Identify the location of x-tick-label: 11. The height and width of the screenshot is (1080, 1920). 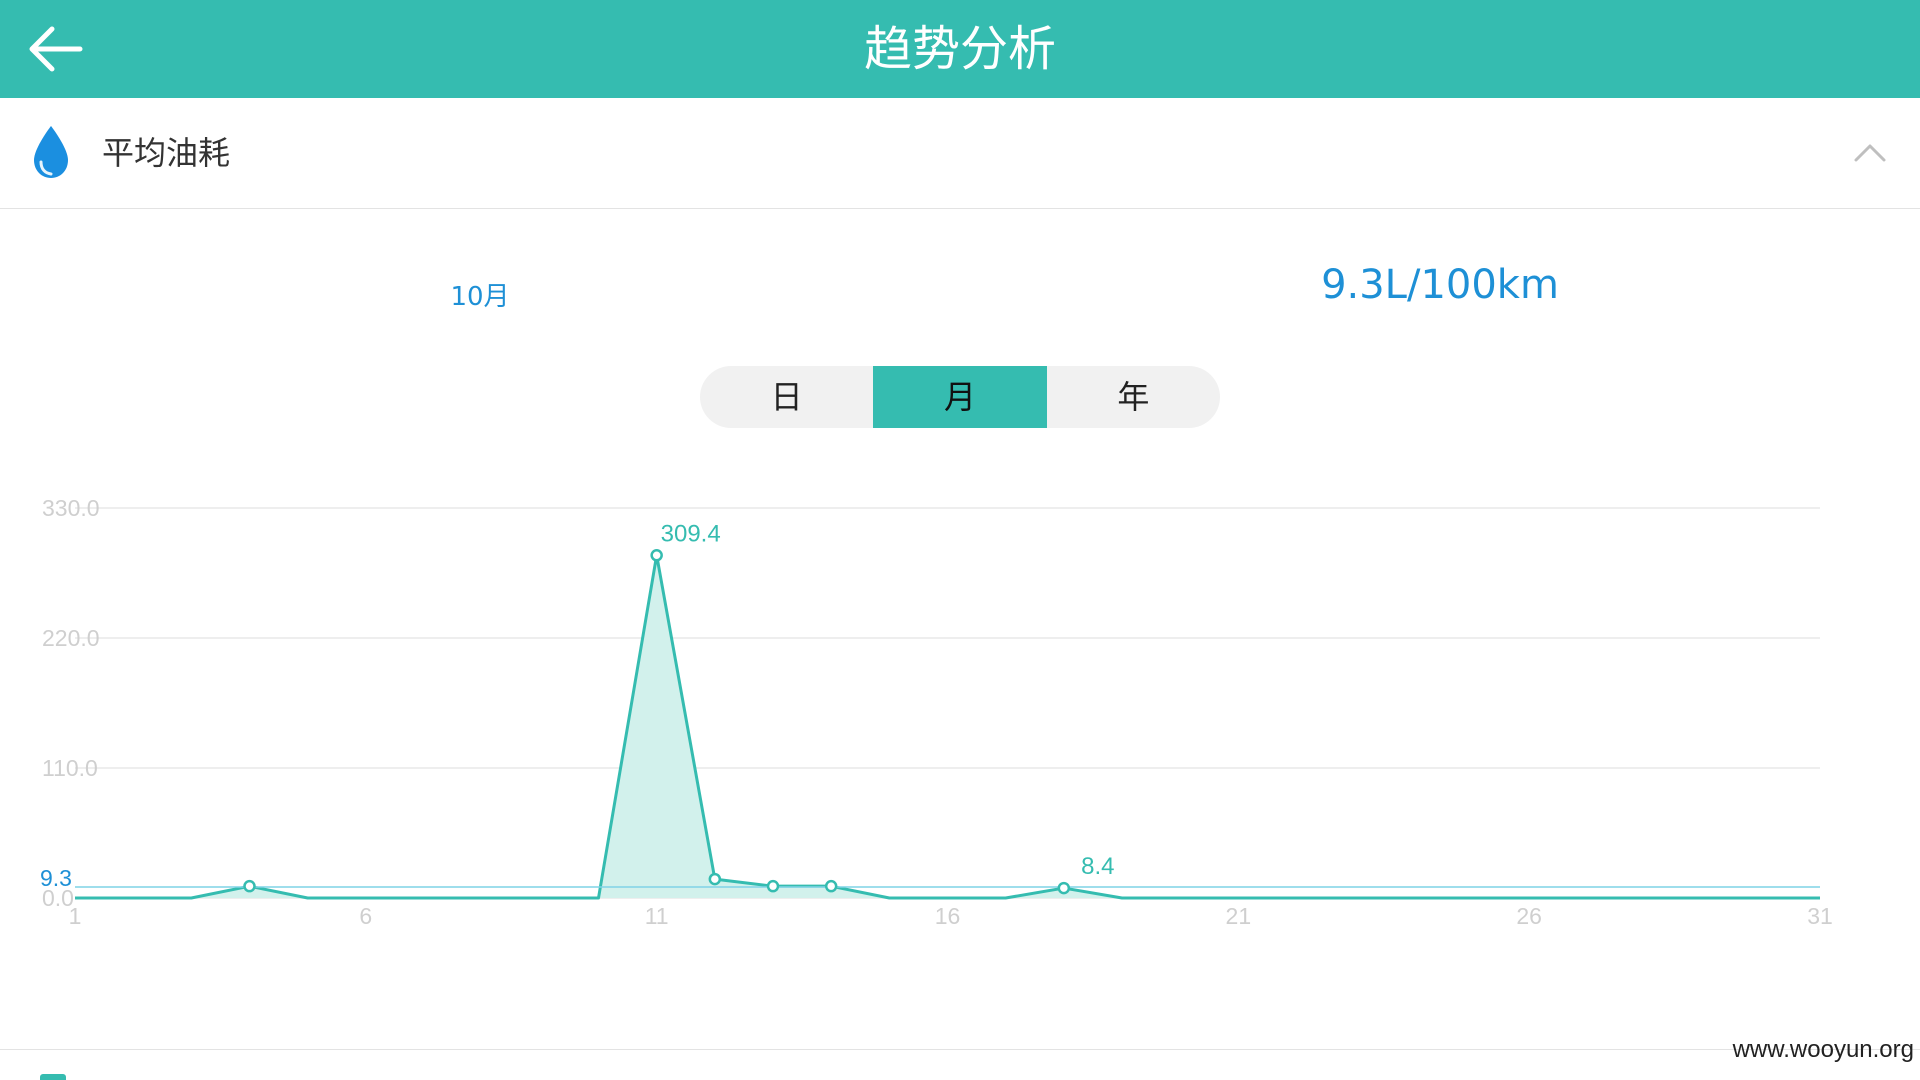
(657, 916).